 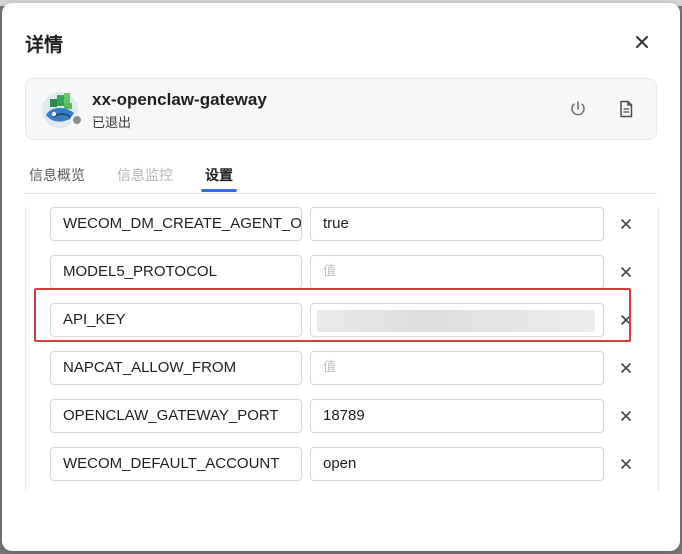 I want to click on env-var-row: OPENCLAW_GATEWAY_PORT 18789, so click(x=342, y=417).